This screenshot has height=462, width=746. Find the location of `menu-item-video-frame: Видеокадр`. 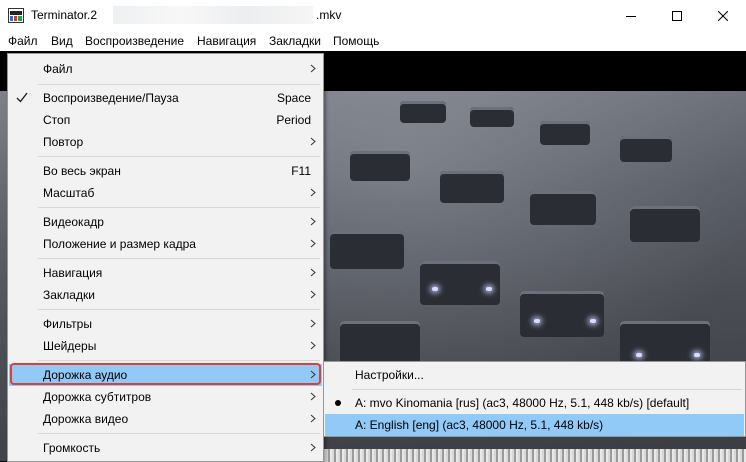

menu-item-video-frame: Видеокадр is located at coordinates (165, 222).